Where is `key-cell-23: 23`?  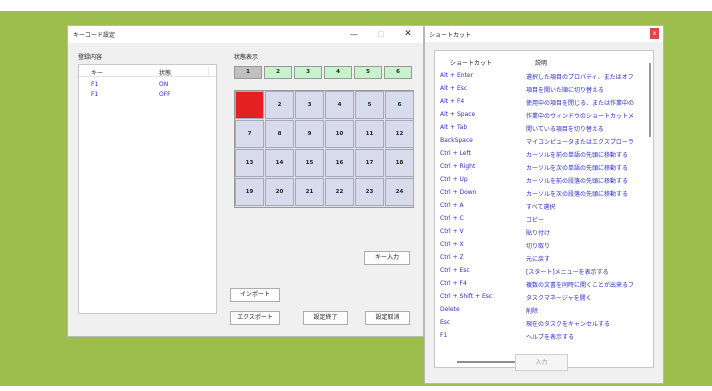
key-cell-23: 23 is located at coordinates (369, 192).